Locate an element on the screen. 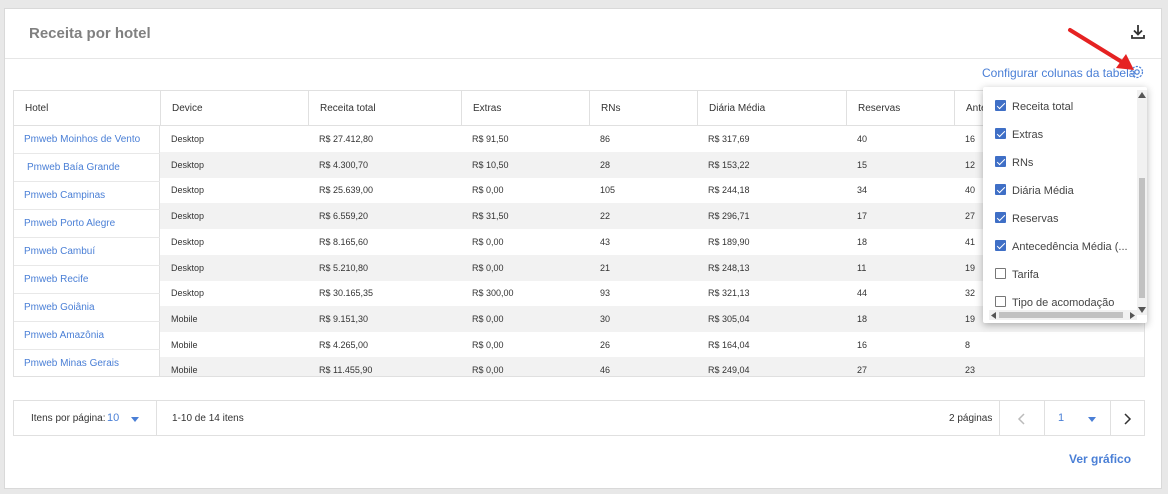 The height and width of the screenshot is (494, 1168). cell-diaria-media: R$ 321,13 is located at coordinates (729, 293).